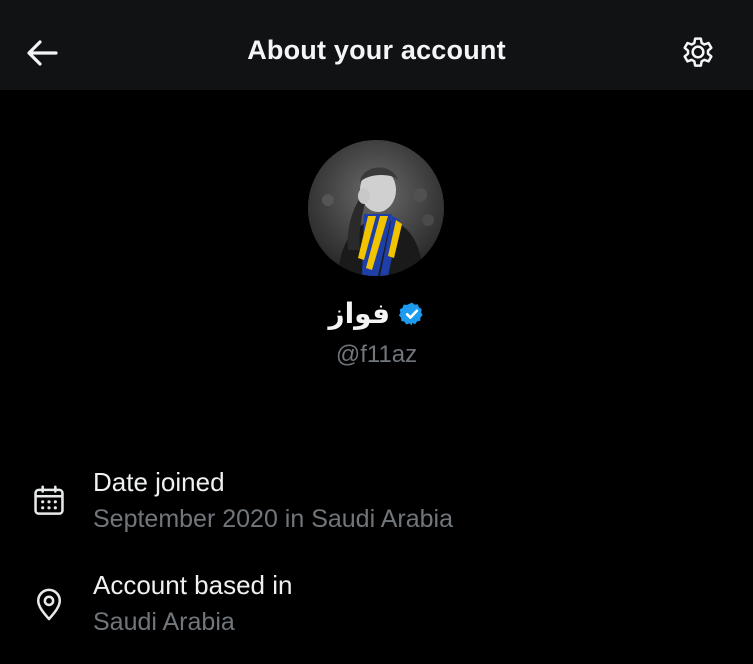  What do you see at coordinates (159, 482) in the screenshot?
I see `date-joined-label: Date joined` at bounding box center [159, 482].